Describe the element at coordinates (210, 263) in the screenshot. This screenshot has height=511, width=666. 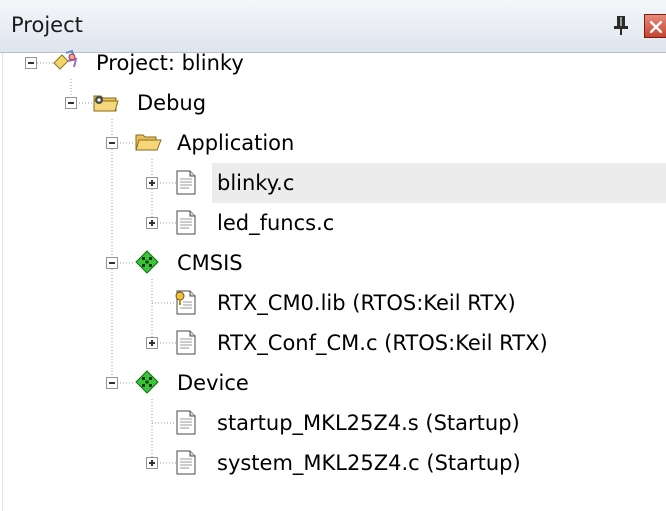
I see `tree-node-label: CMSIS` at that location.